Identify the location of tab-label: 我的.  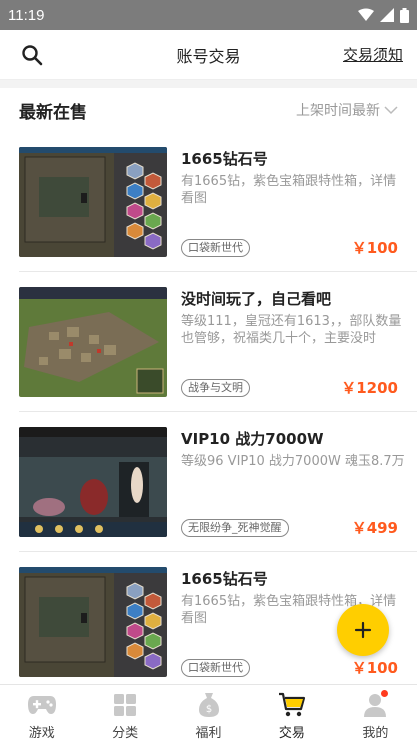
(375, 733).